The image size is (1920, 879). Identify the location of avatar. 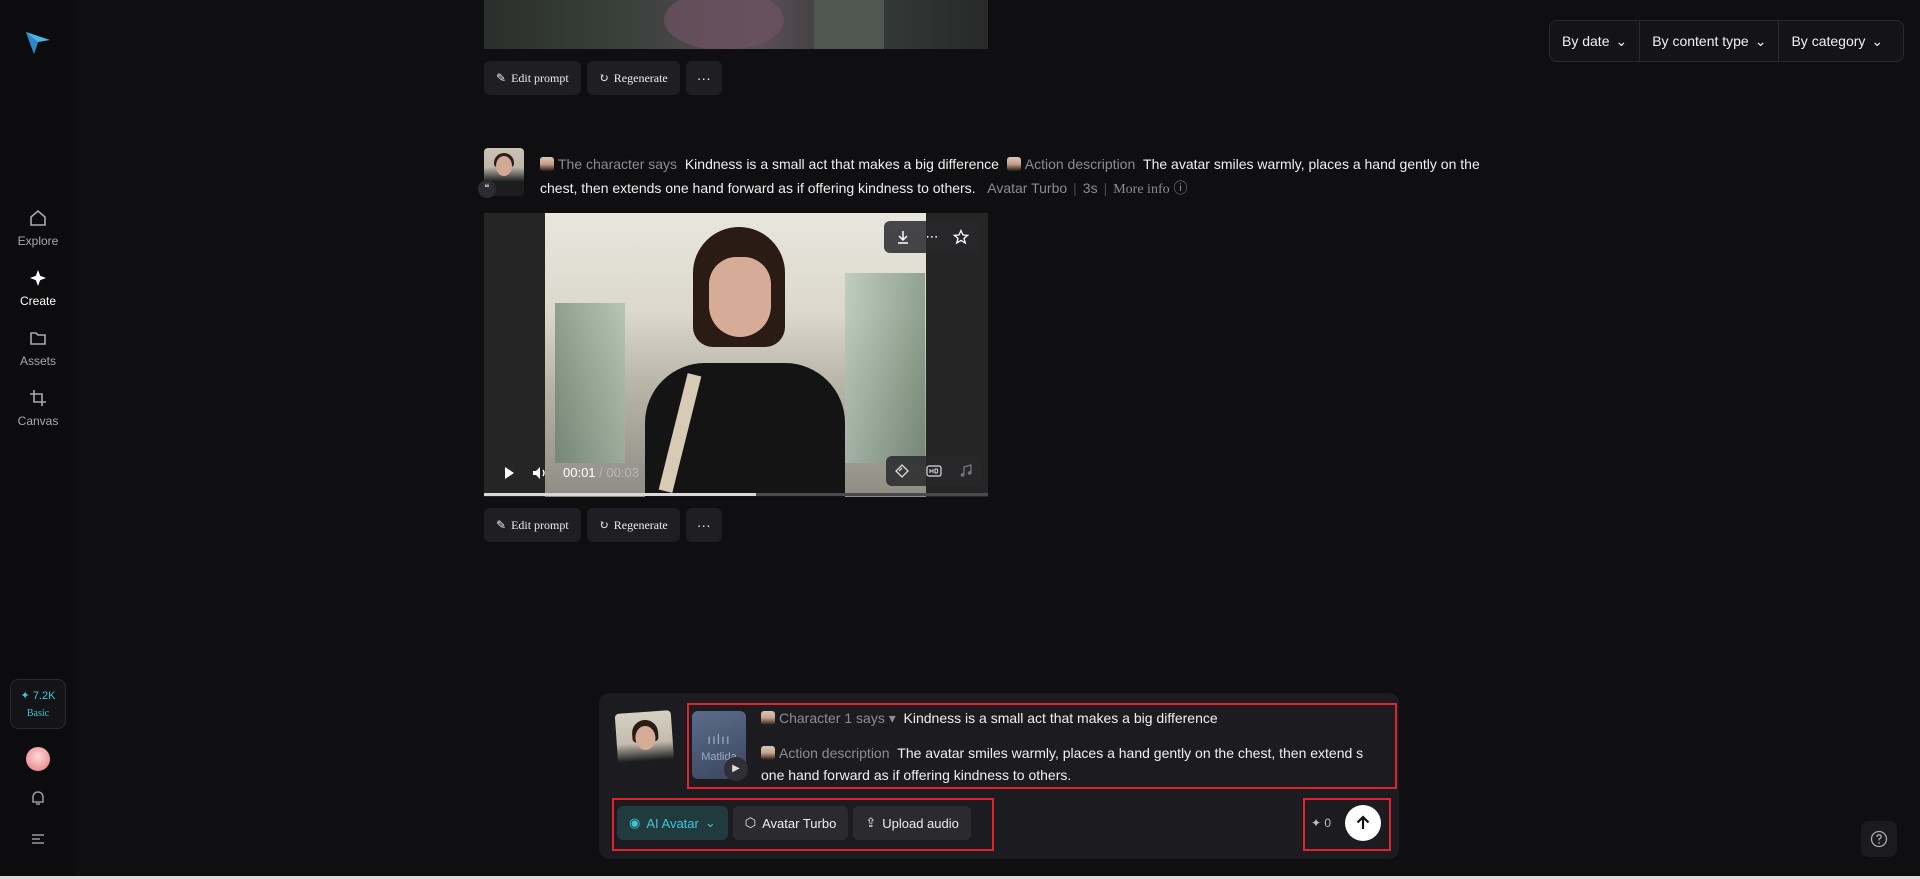
(38, 759).